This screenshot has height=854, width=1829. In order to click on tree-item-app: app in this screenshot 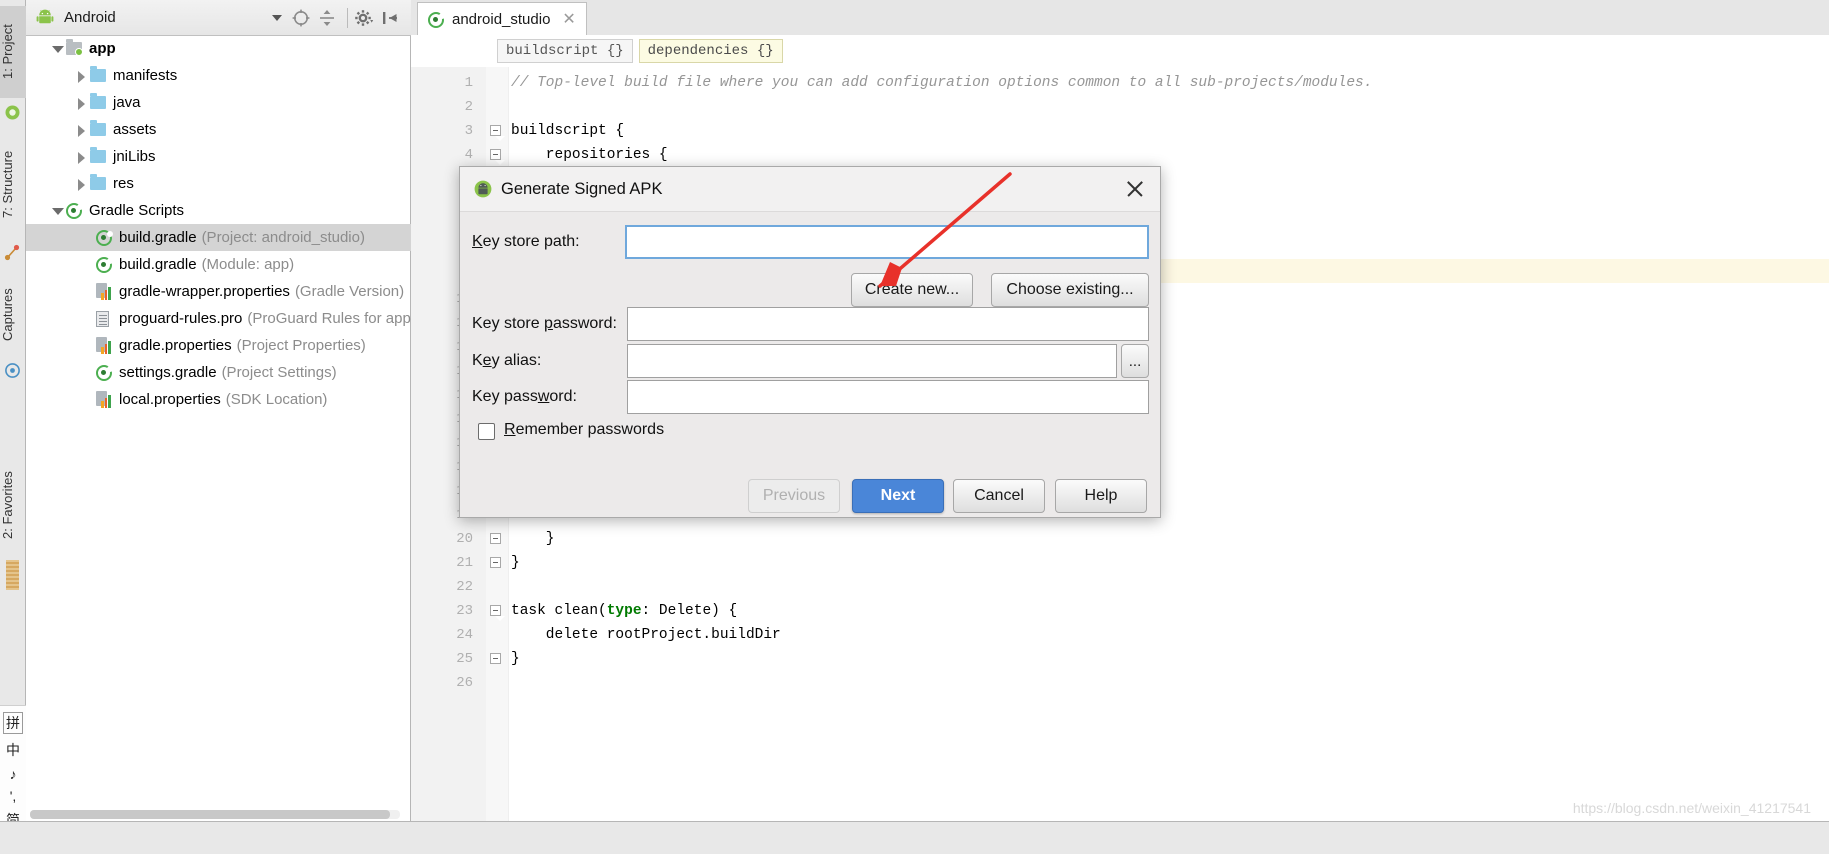, I will do `click(218, 48)`.